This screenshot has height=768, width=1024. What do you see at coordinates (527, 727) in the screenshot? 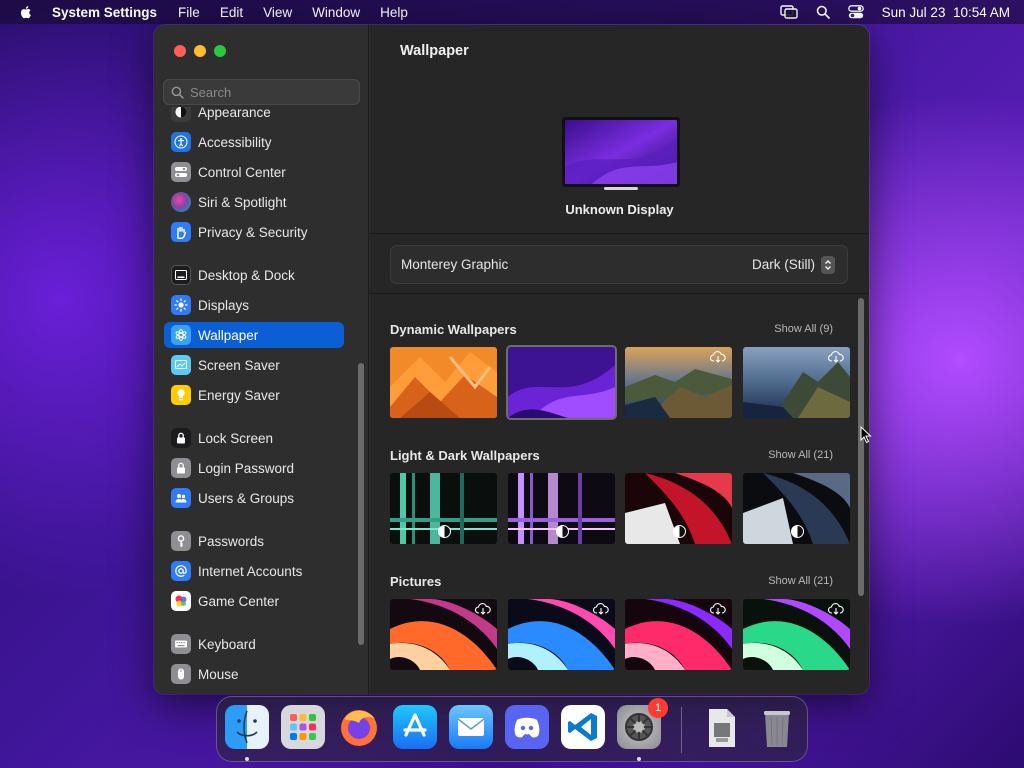
I see `dock-discord-icon` at bounding box center [527, 727].